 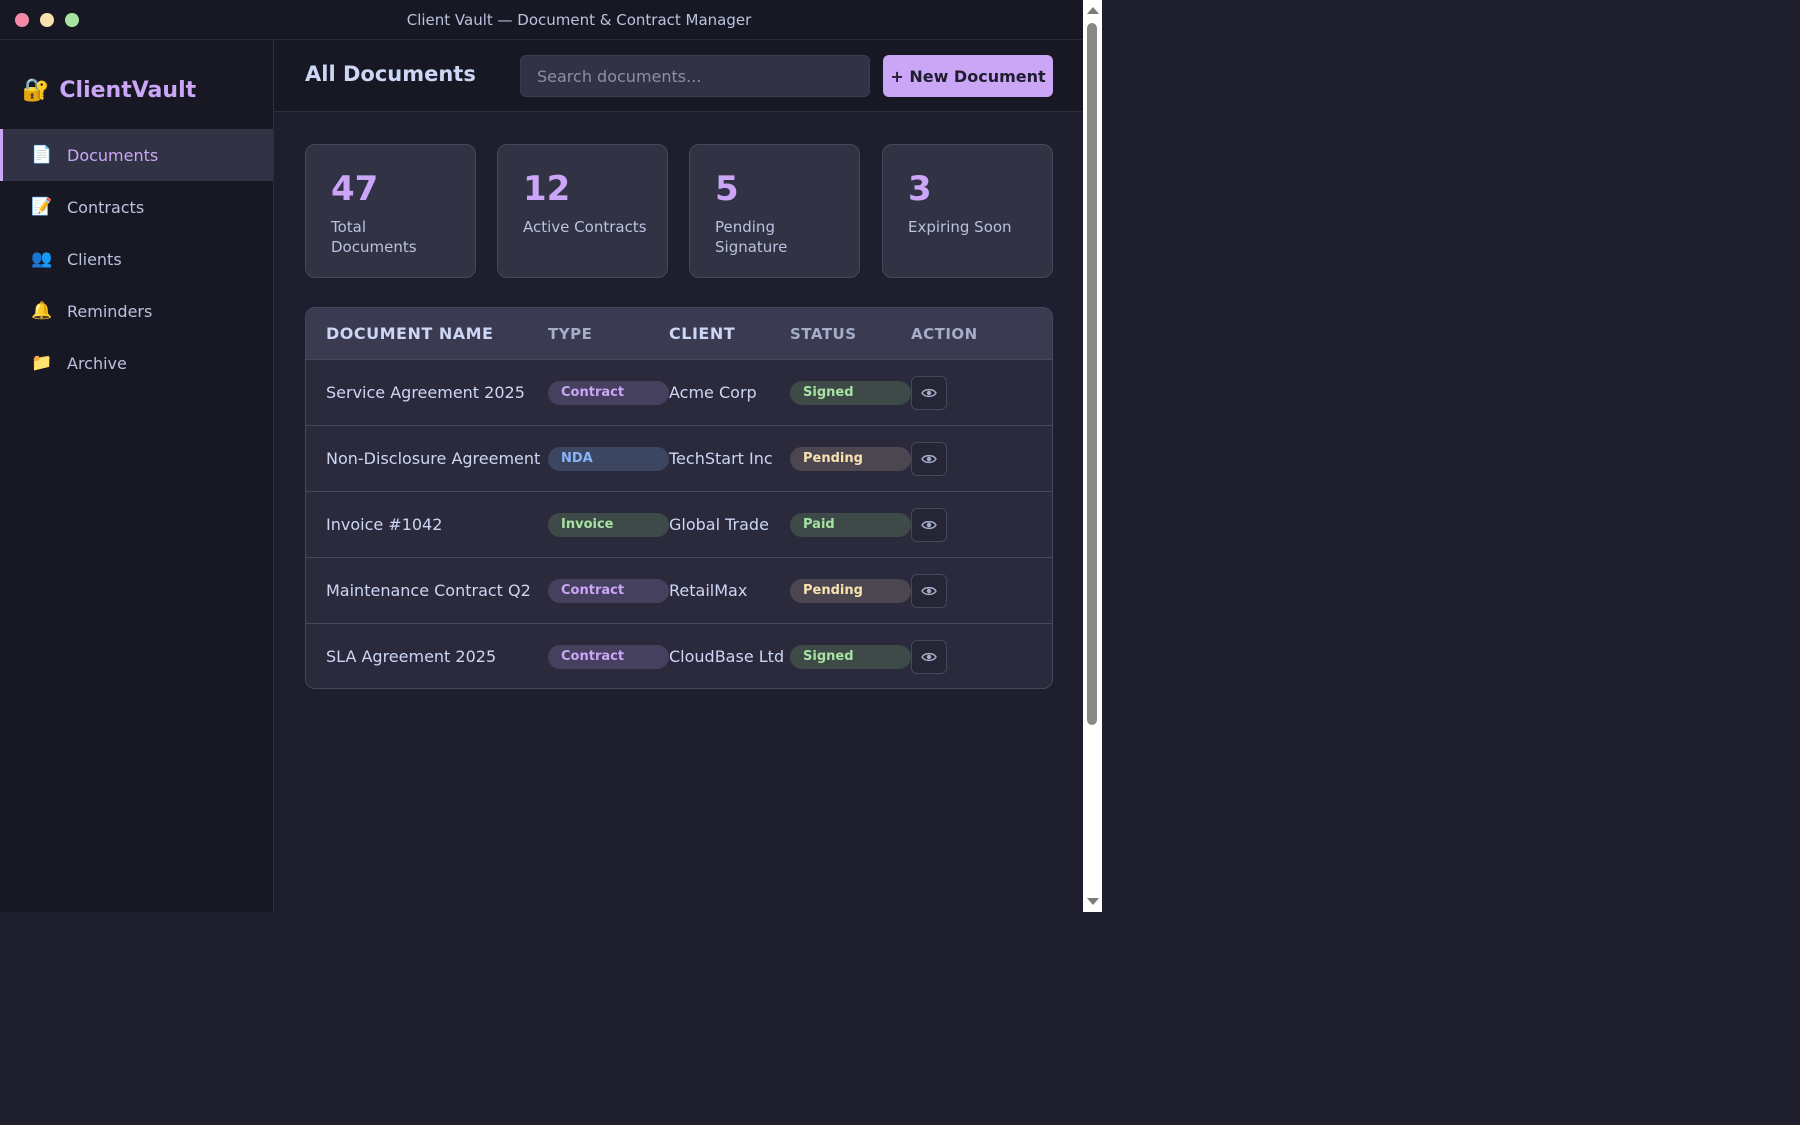 What do you see at coordinates (427, 333) in the screenshot?
I see `column-header-document-name: DOCUMENT NAME` at bounding box center [427, 333].